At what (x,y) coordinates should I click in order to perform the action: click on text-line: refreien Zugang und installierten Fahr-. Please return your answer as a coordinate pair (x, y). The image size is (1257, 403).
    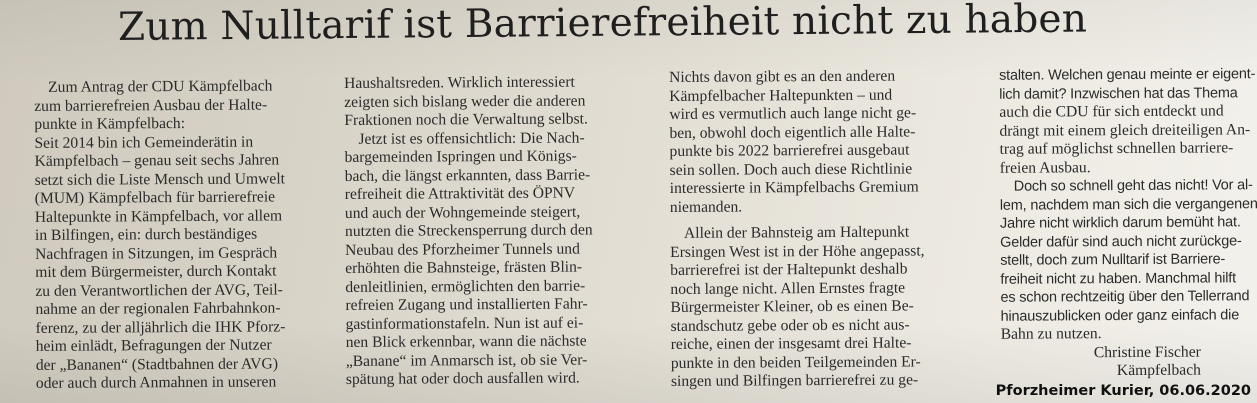
    Looking at the image, I should click on (466, 304).